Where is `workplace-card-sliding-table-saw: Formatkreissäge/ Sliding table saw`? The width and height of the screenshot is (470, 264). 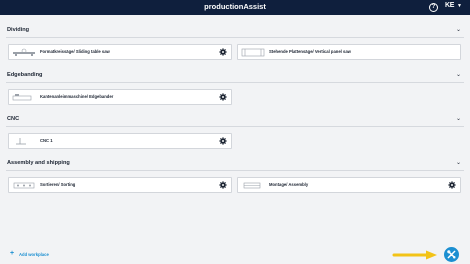
workplace-card-sliding-table-saw: Formatkreissäge/ Sliding table saw is located at coordinates (120, 52).